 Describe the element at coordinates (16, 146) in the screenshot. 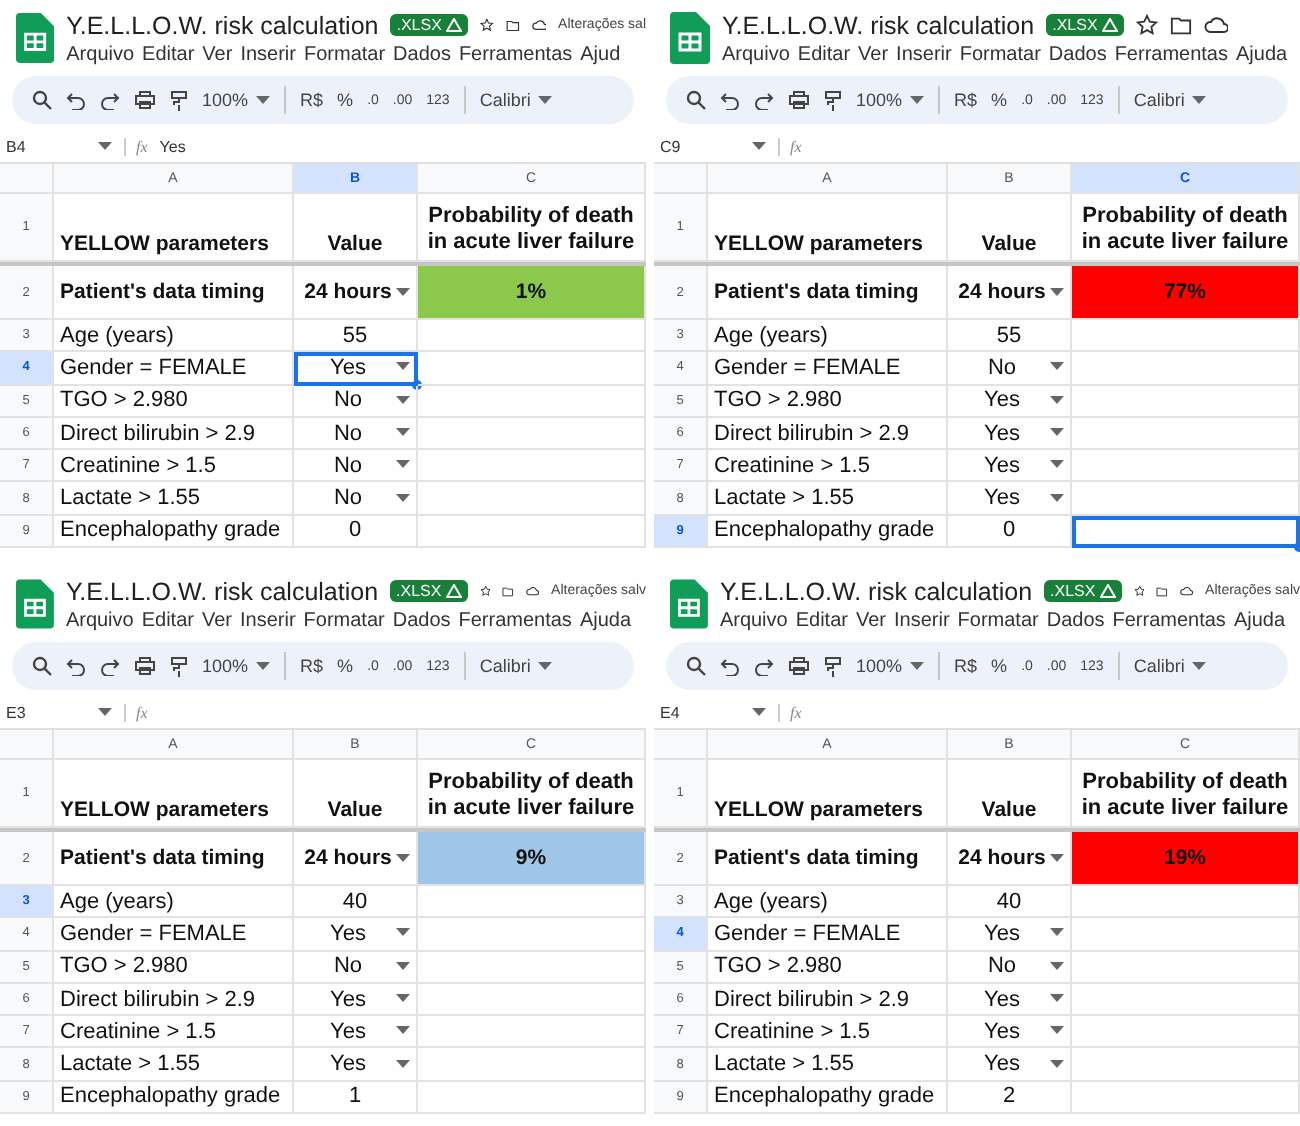

I see `name-box: B4` at that location.